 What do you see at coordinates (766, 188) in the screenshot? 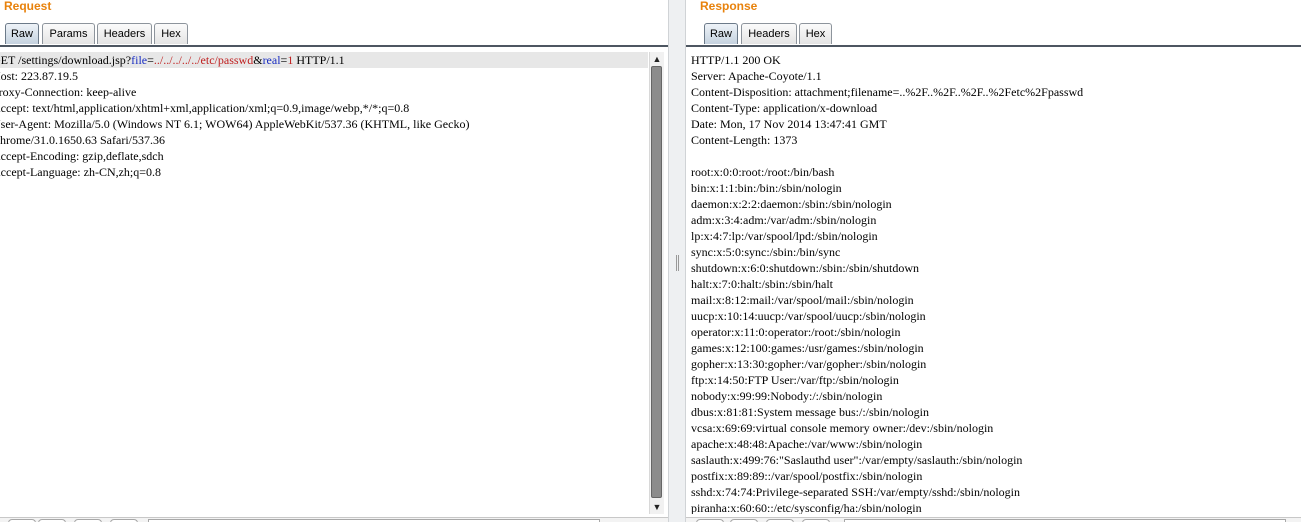
I see `response-line: bin:x:1:1:bin:/bin:/sbin/nologin` at bounding box center [766, 188].